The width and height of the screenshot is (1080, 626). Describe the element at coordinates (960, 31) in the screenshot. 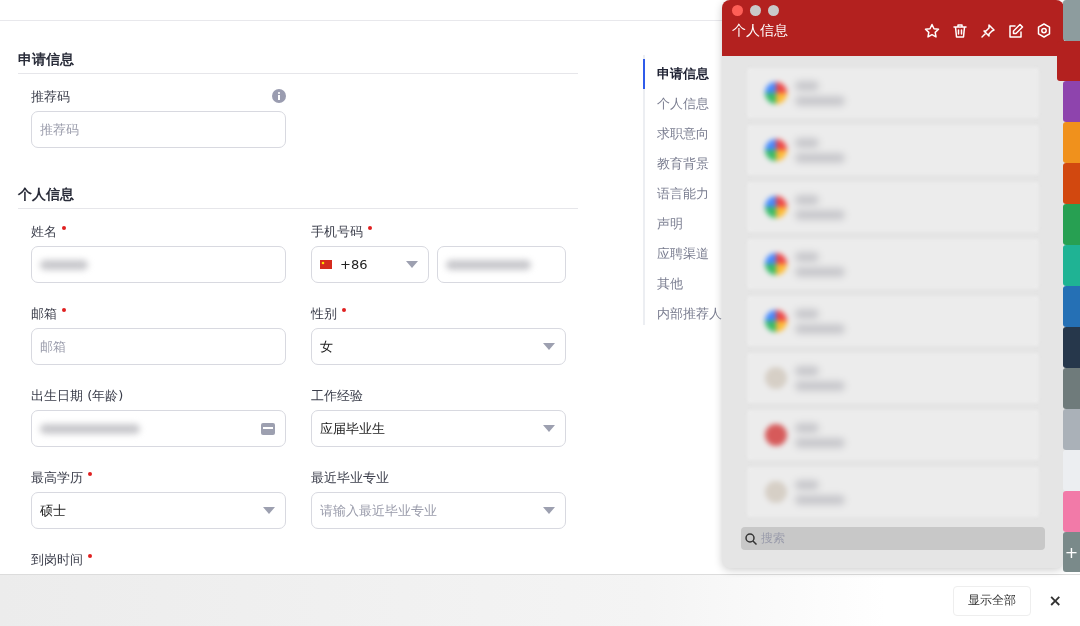

I see `trash-icon` at that location.